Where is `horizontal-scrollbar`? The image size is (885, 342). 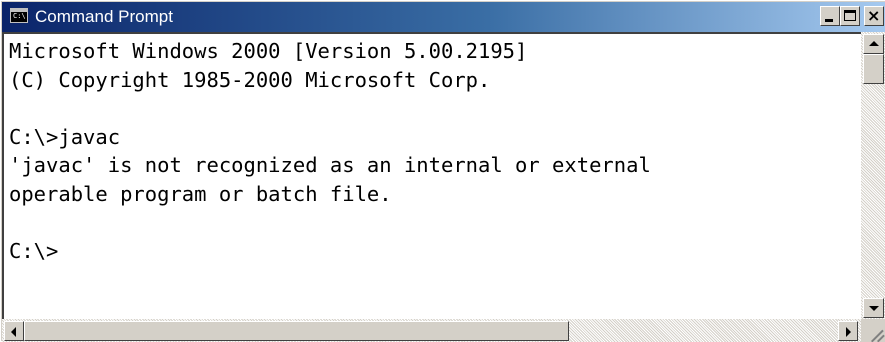 horizontal-scrollbar is located at coordinates (431, 330).